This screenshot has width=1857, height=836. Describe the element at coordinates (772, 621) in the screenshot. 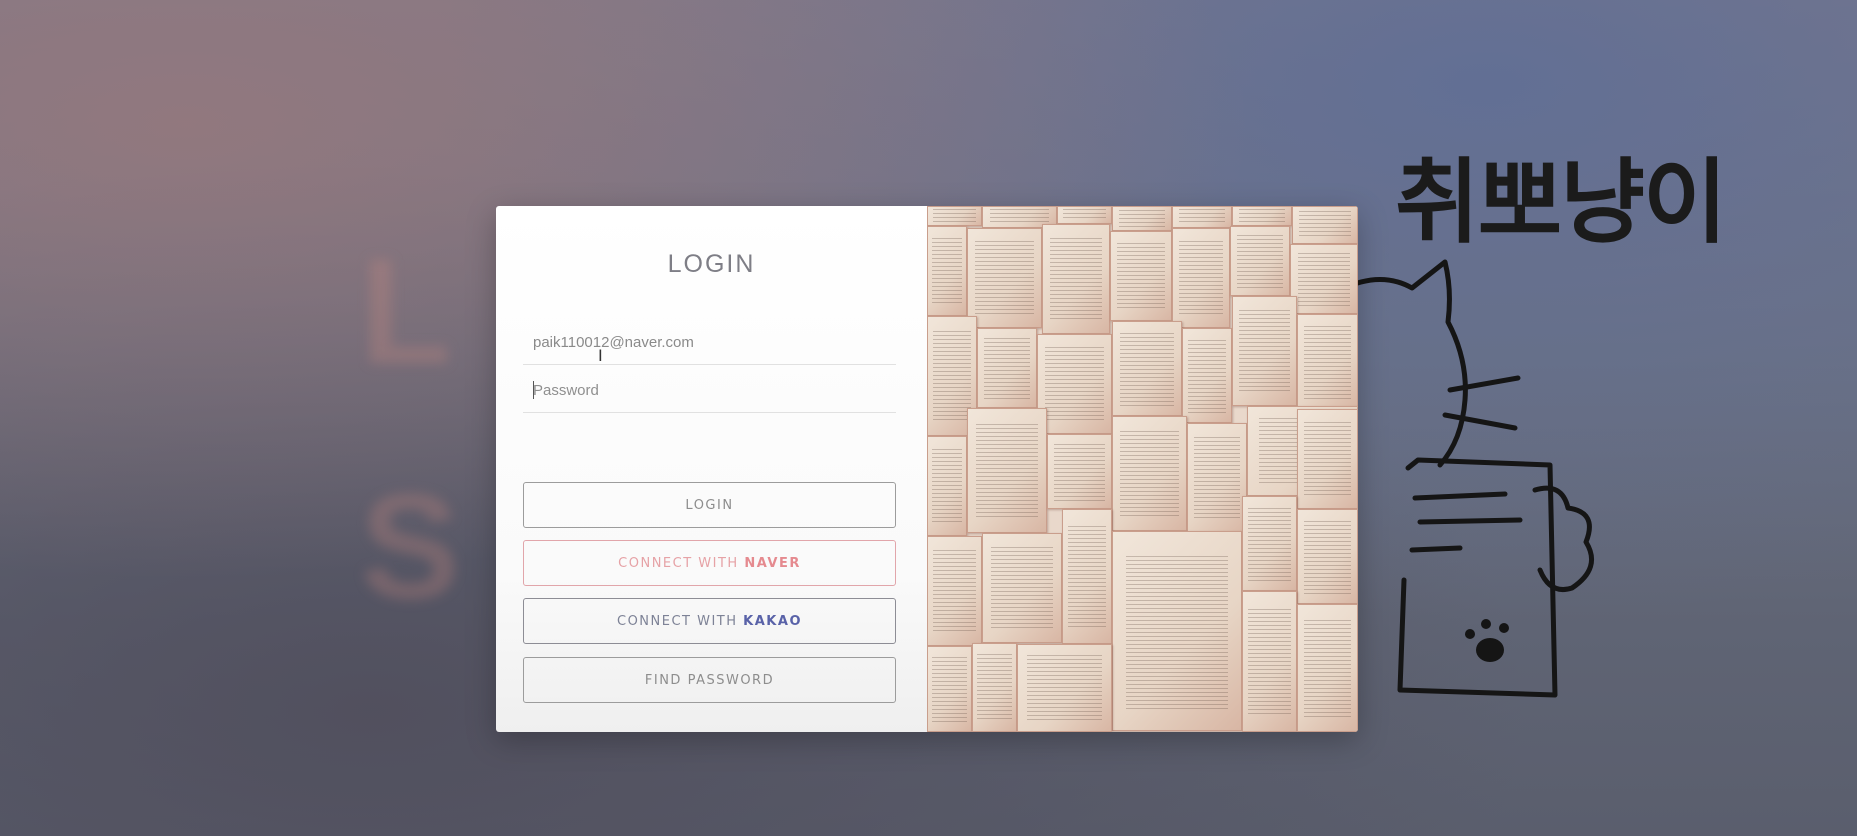

I see `kakao-label: KAKAO` at that location.